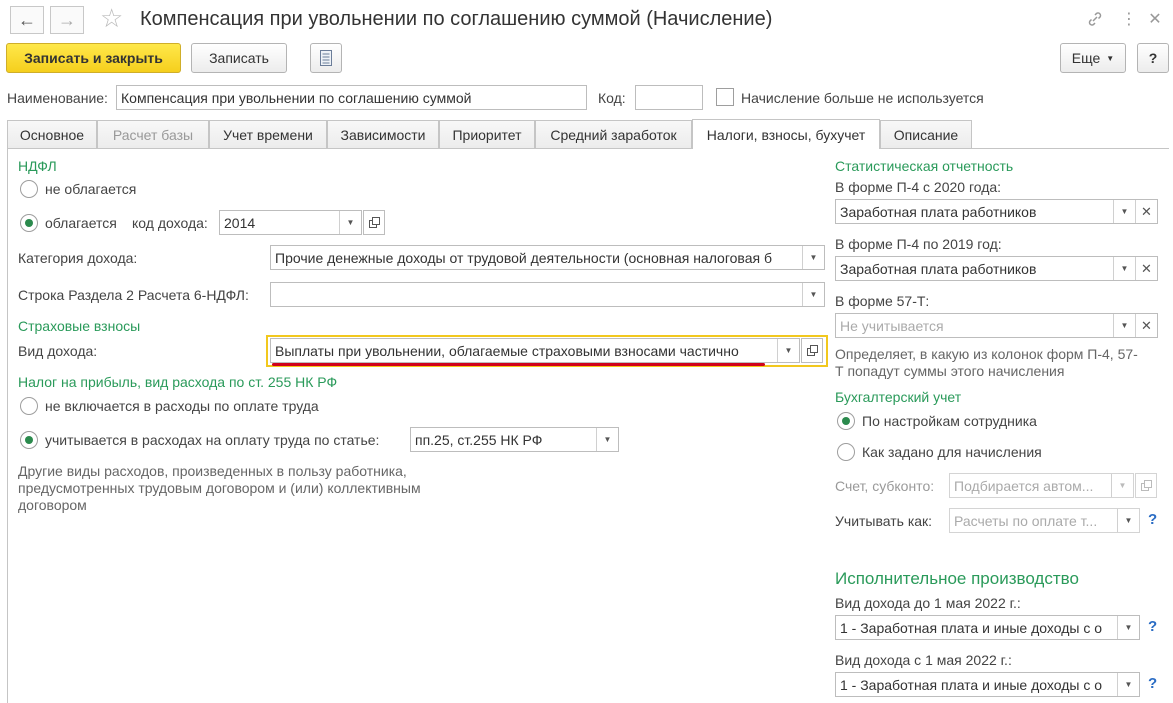 The width and height of the screenshot is (1173, 703). I want to click on tab-panel-border-left, so click(7, 425).